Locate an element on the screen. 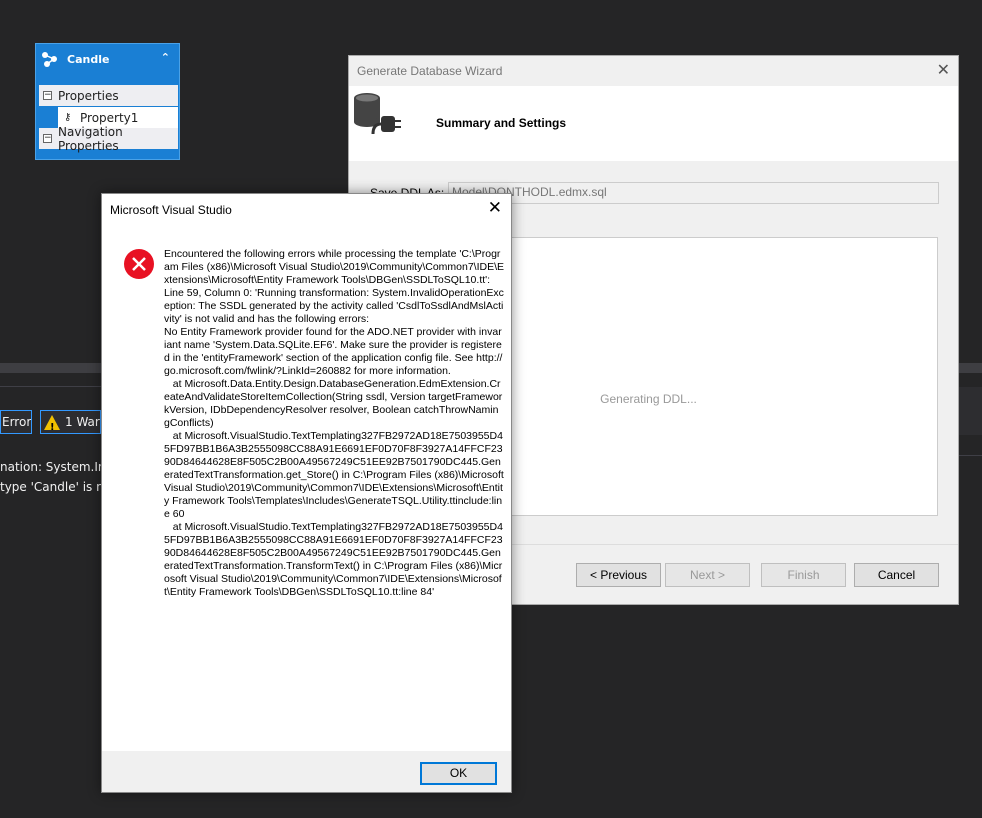 The height and width of the screenshot is (818, 982). entity-header: Candle ⌃ is located at coordinates (107, 59).